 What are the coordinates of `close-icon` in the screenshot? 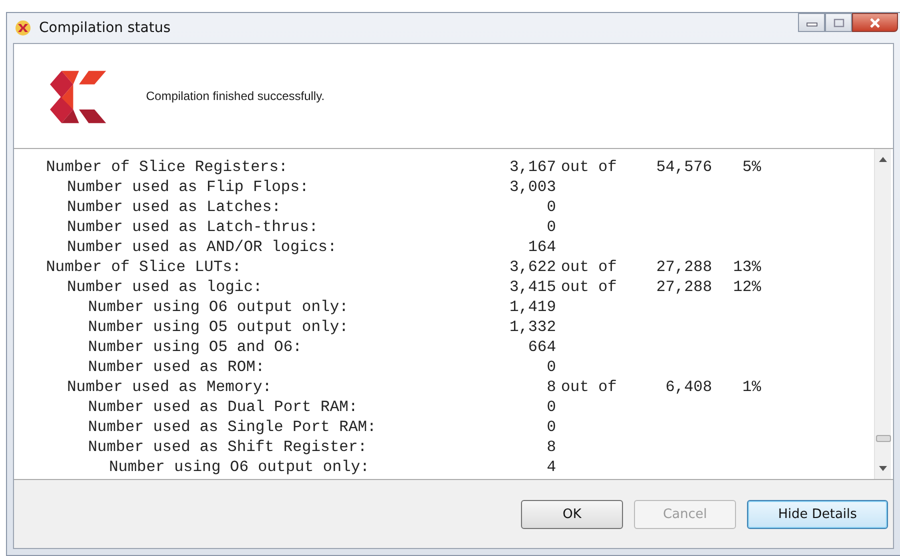 It's located at (875, 23).